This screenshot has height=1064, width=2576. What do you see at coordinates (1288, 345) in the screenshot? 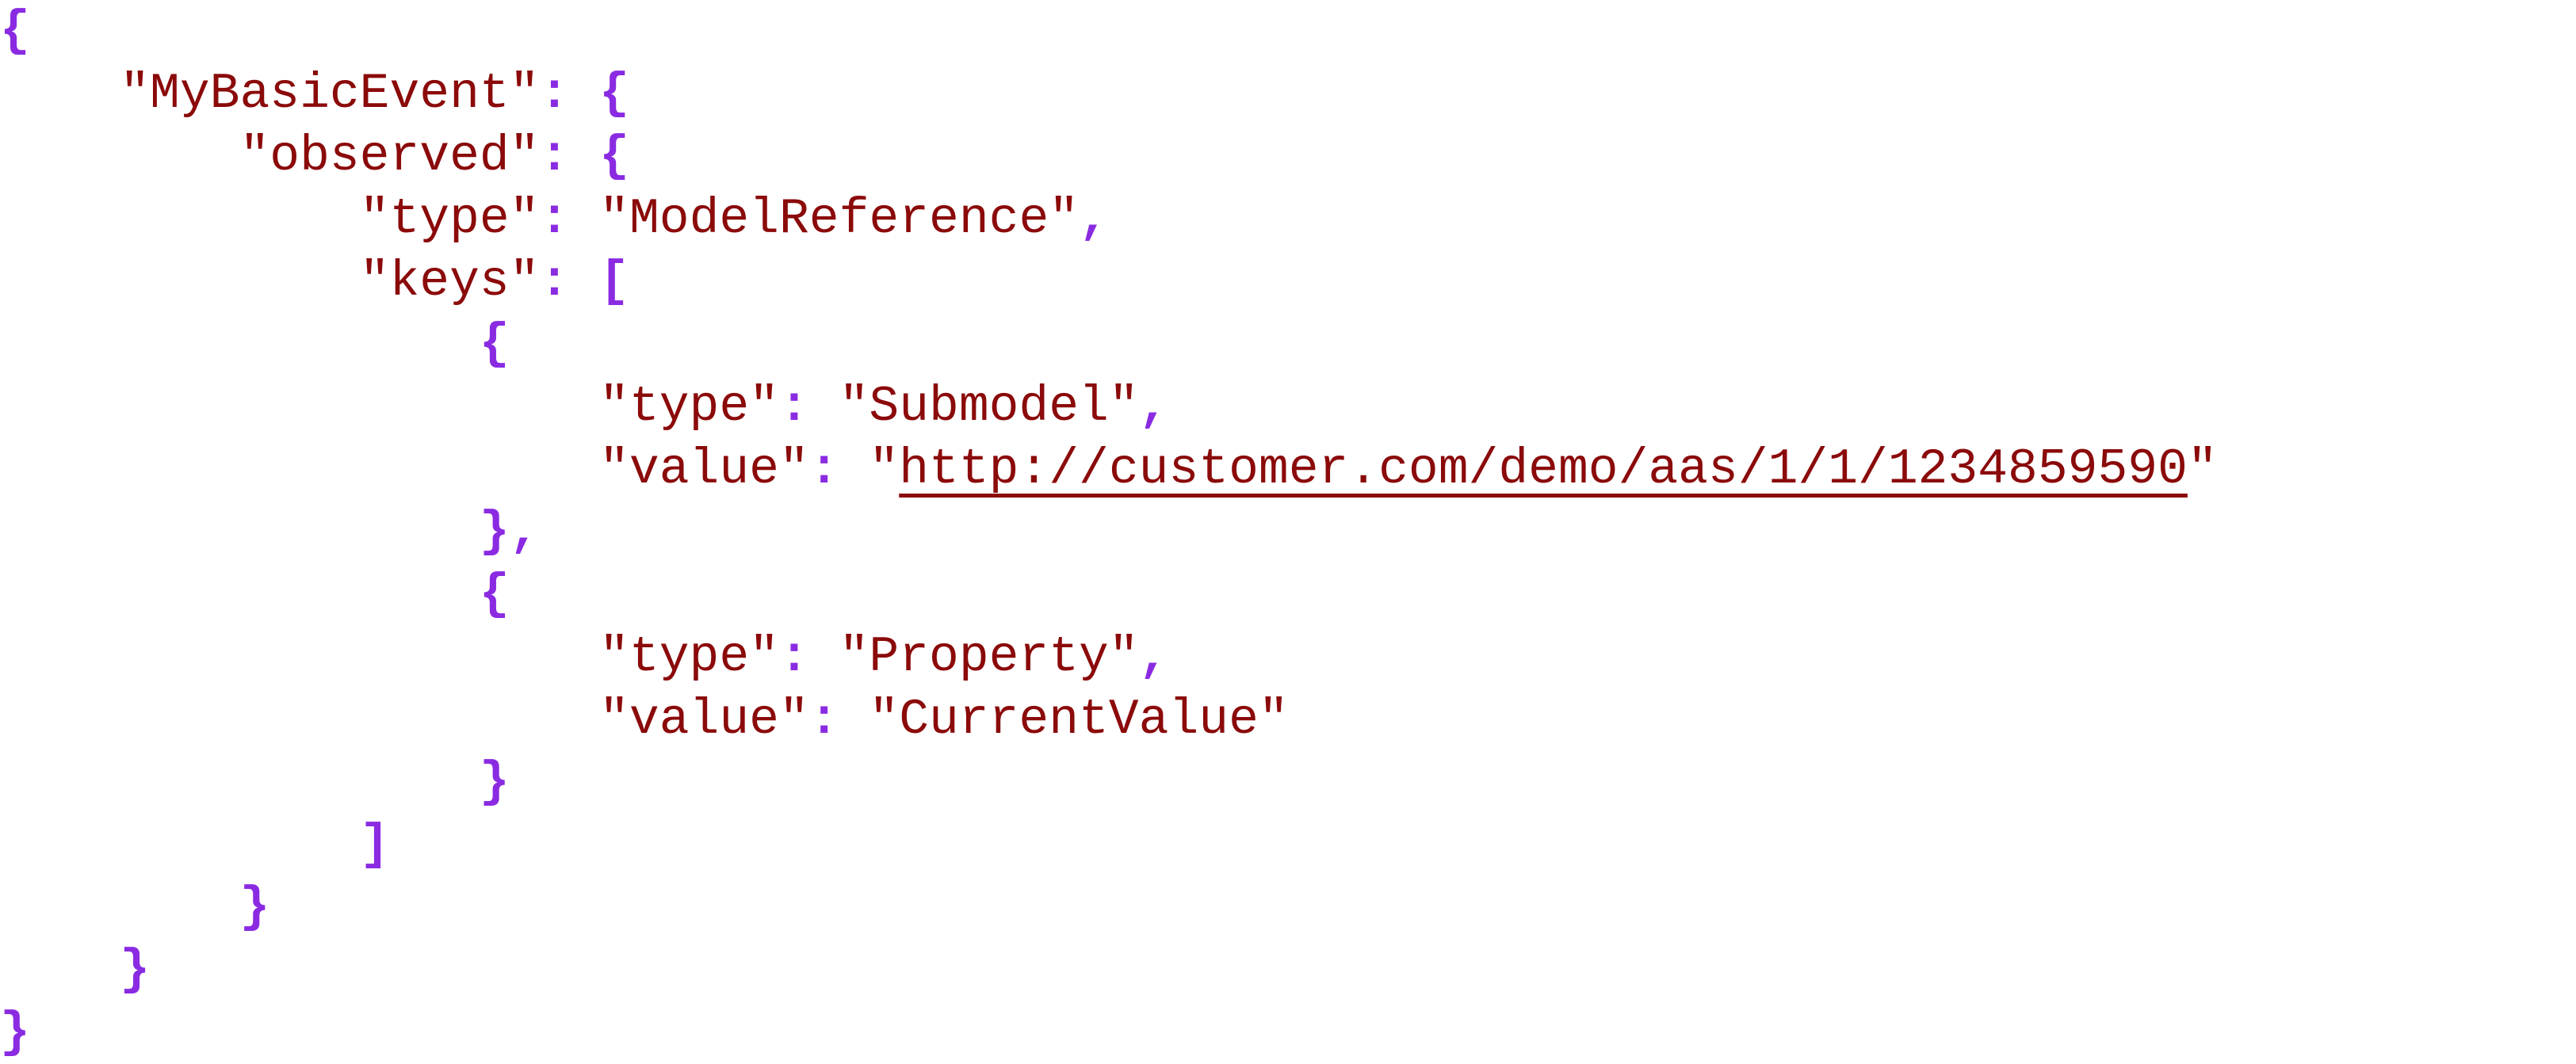
I see `code-line-6: {` at bounding box center [1288, 345].